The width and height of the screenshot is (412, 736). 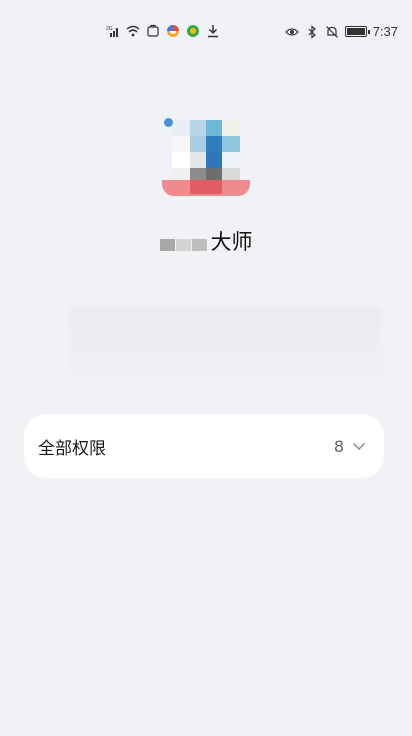 I want to click on cellular-signal-icon: 2G, so click(x=112, y=31).